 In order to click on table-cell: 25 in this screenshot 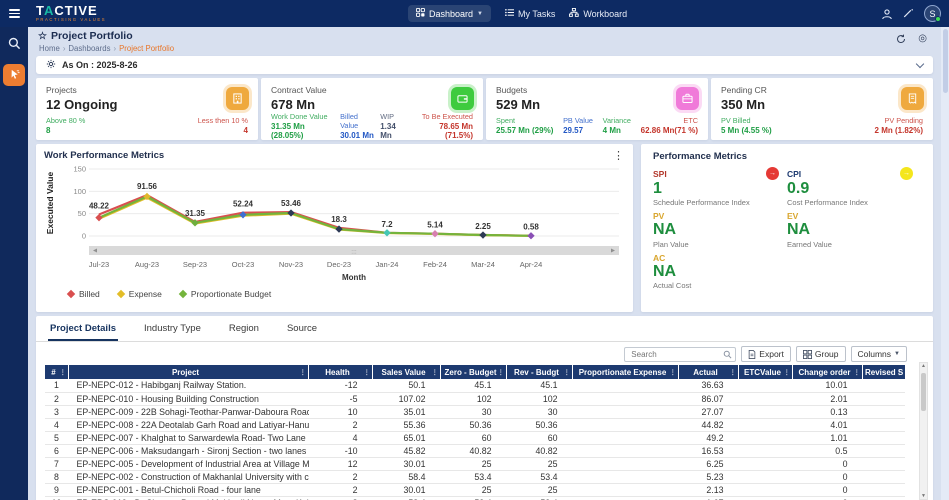, I will do `click(473, 464)`.